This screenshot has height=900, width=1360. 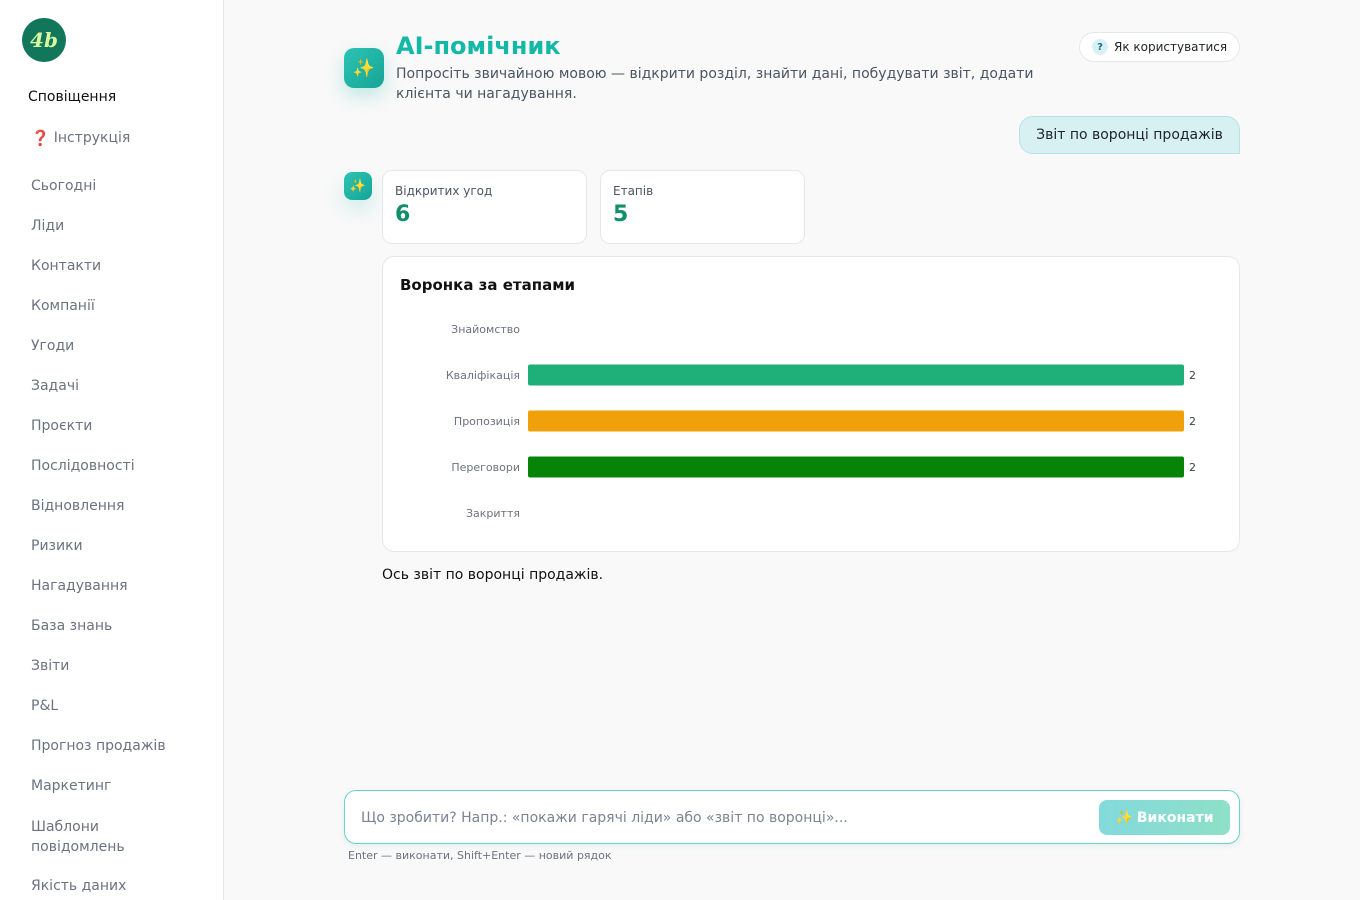 I want to click on user-message: Звіт по воронці продажів, so click(x=1129, y=135).